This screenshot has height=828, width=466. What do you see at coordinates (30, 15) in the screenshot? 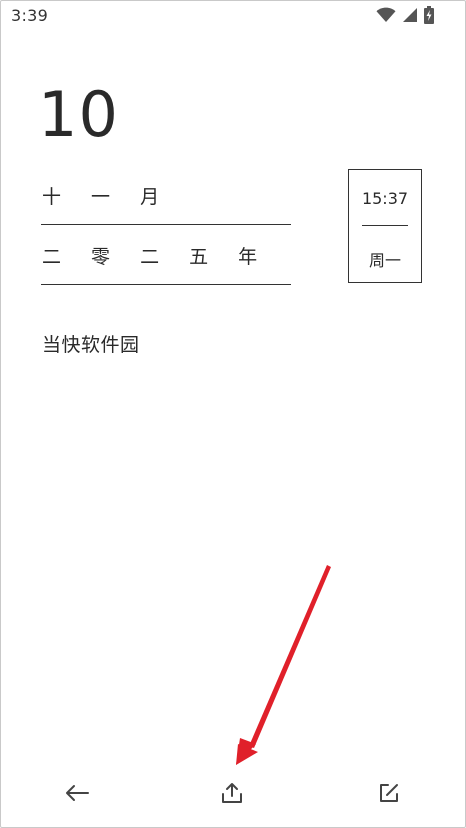
I see `status-bar-time: 3:39` at bounding box center [30, 15].